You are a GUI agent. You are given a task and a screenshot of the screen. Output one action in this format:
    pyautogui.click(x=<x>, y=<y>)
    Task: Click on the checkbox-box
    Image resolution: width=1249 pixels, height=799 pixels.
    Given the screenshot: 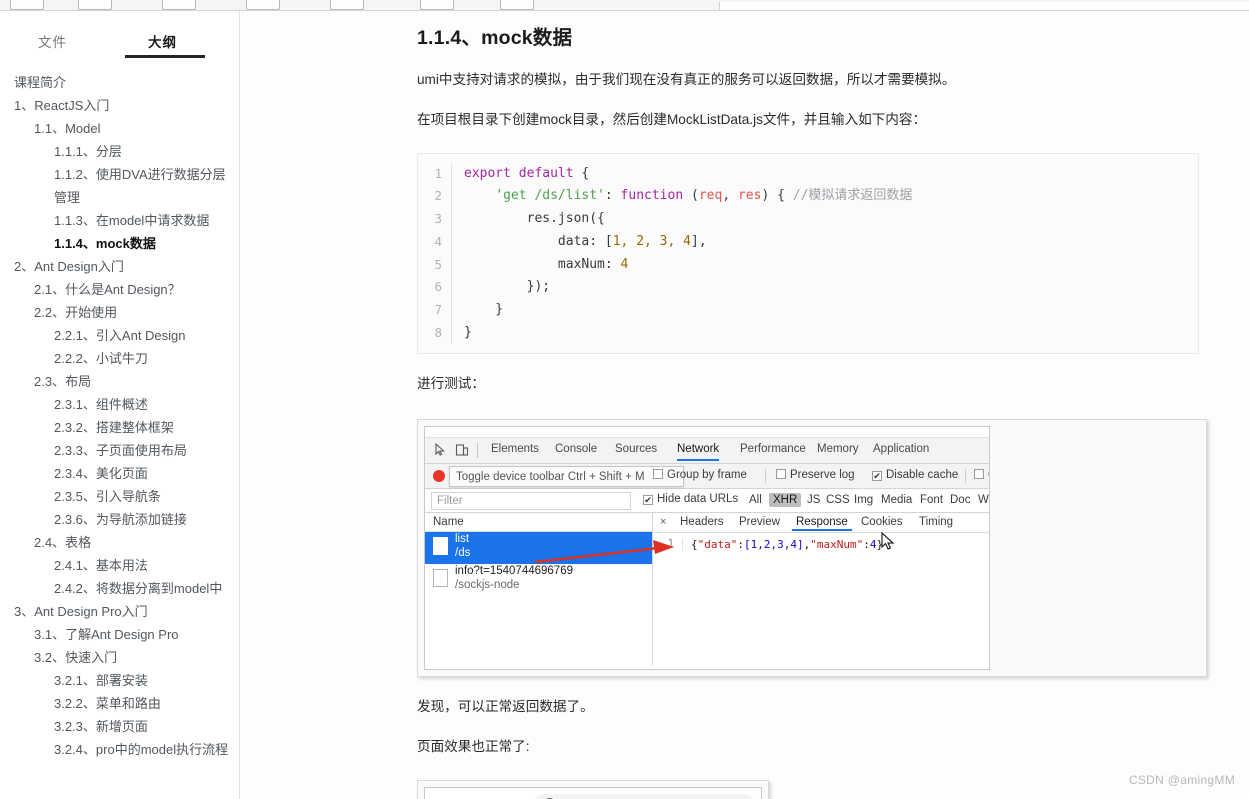 What is the action you would take?
    pyautogui.click(x=781, y=473)
    